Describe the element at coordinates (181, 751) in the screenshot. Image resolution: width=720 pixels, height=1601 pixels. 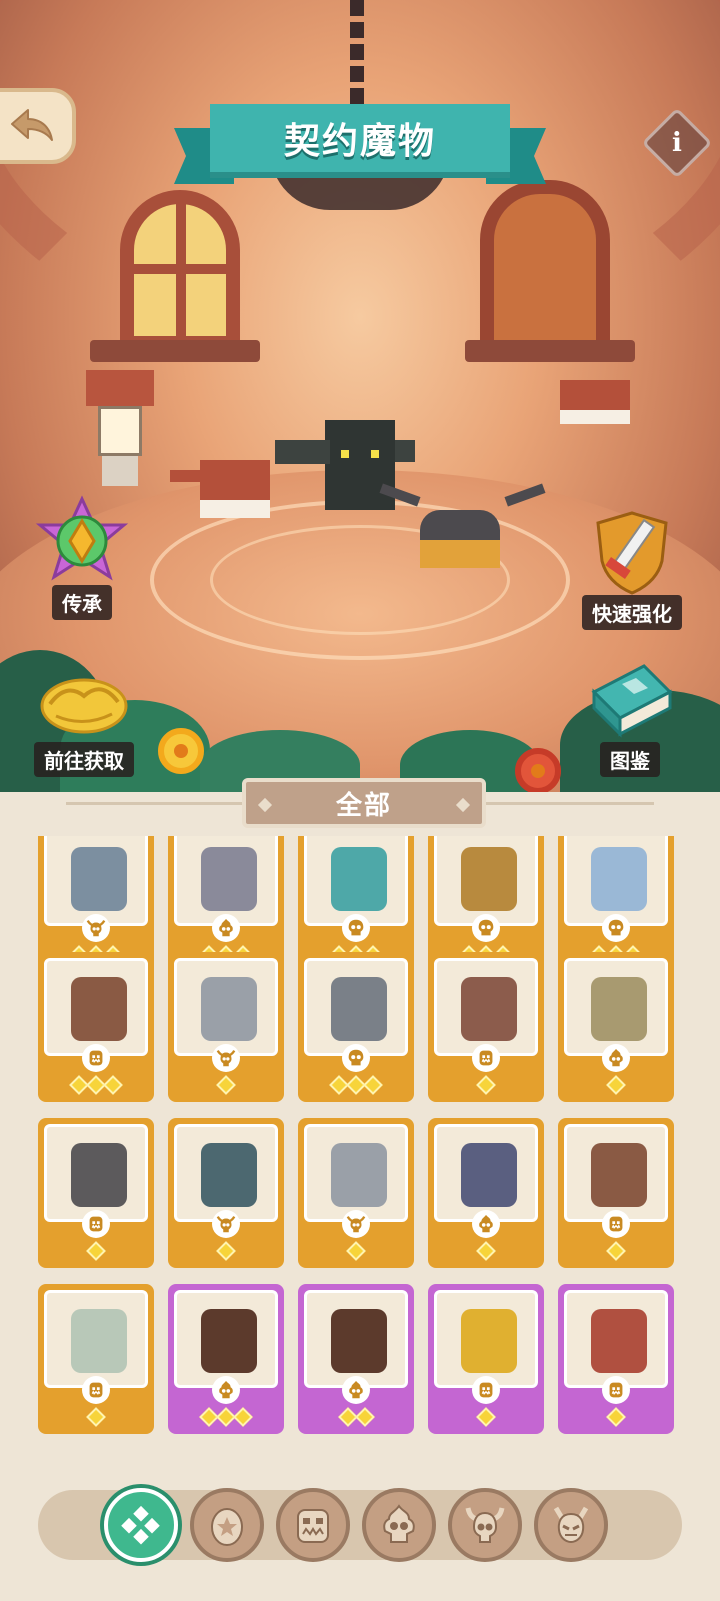
I see `yellow-flower` at that location.